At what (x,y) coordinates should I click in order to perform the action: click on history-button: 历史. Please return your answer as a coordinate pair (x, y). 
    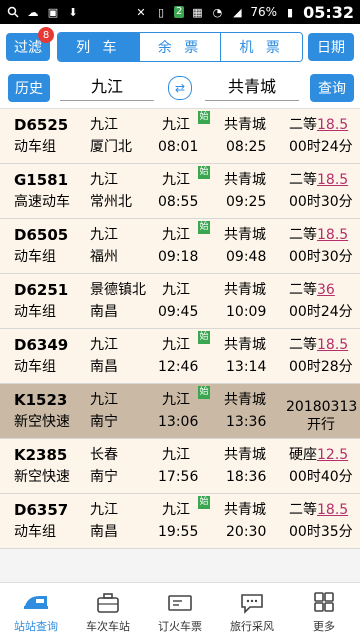
    Looking at the image, I should click on (29, 88).